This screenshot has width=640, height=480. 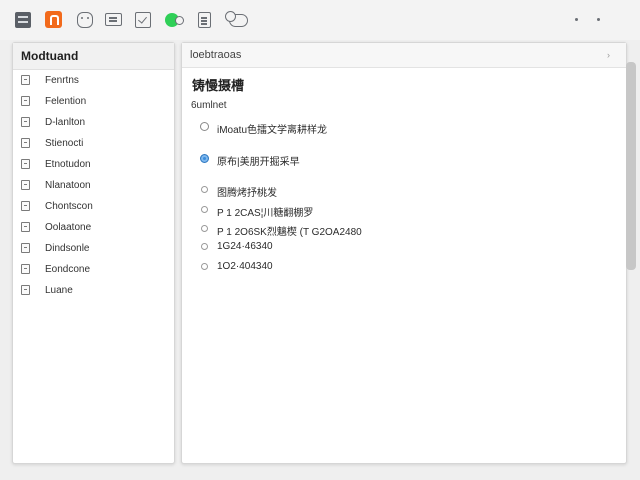 I want to click on sidebar-item: Fenrtns, so click(x=93, y=80).